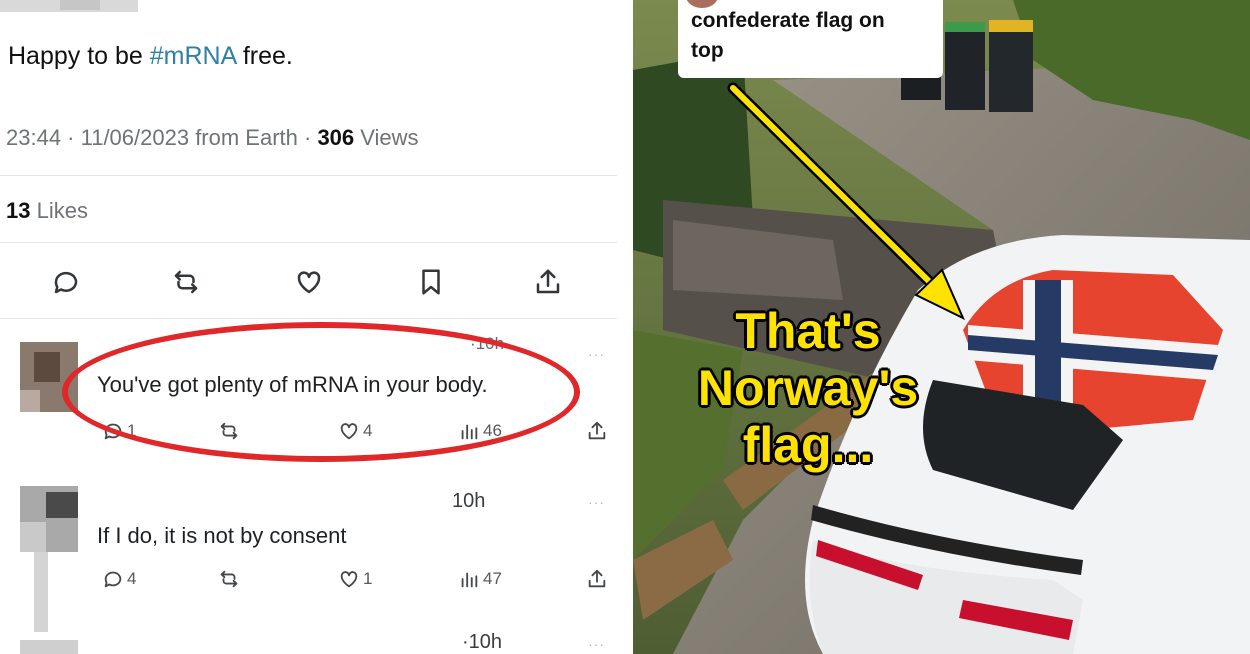 The width and height of the screenshot is (1250, 654). I want to click on reply-text: If I do, it is not by consent, so click(222, 535).